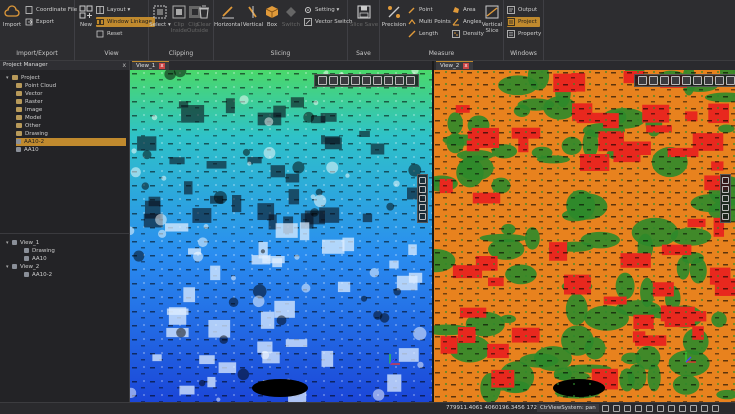 The width and height of the screenshot is (735, 414). I want to click on measure-length-button: Length, so click(423, 34).